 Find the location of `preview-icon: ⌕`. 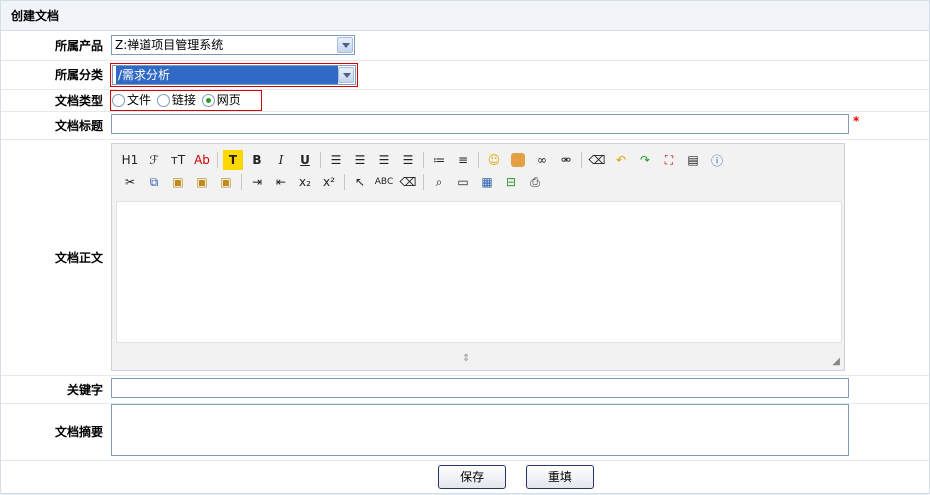

preview-icon: ⌕ is located at coordinates (439, 182).